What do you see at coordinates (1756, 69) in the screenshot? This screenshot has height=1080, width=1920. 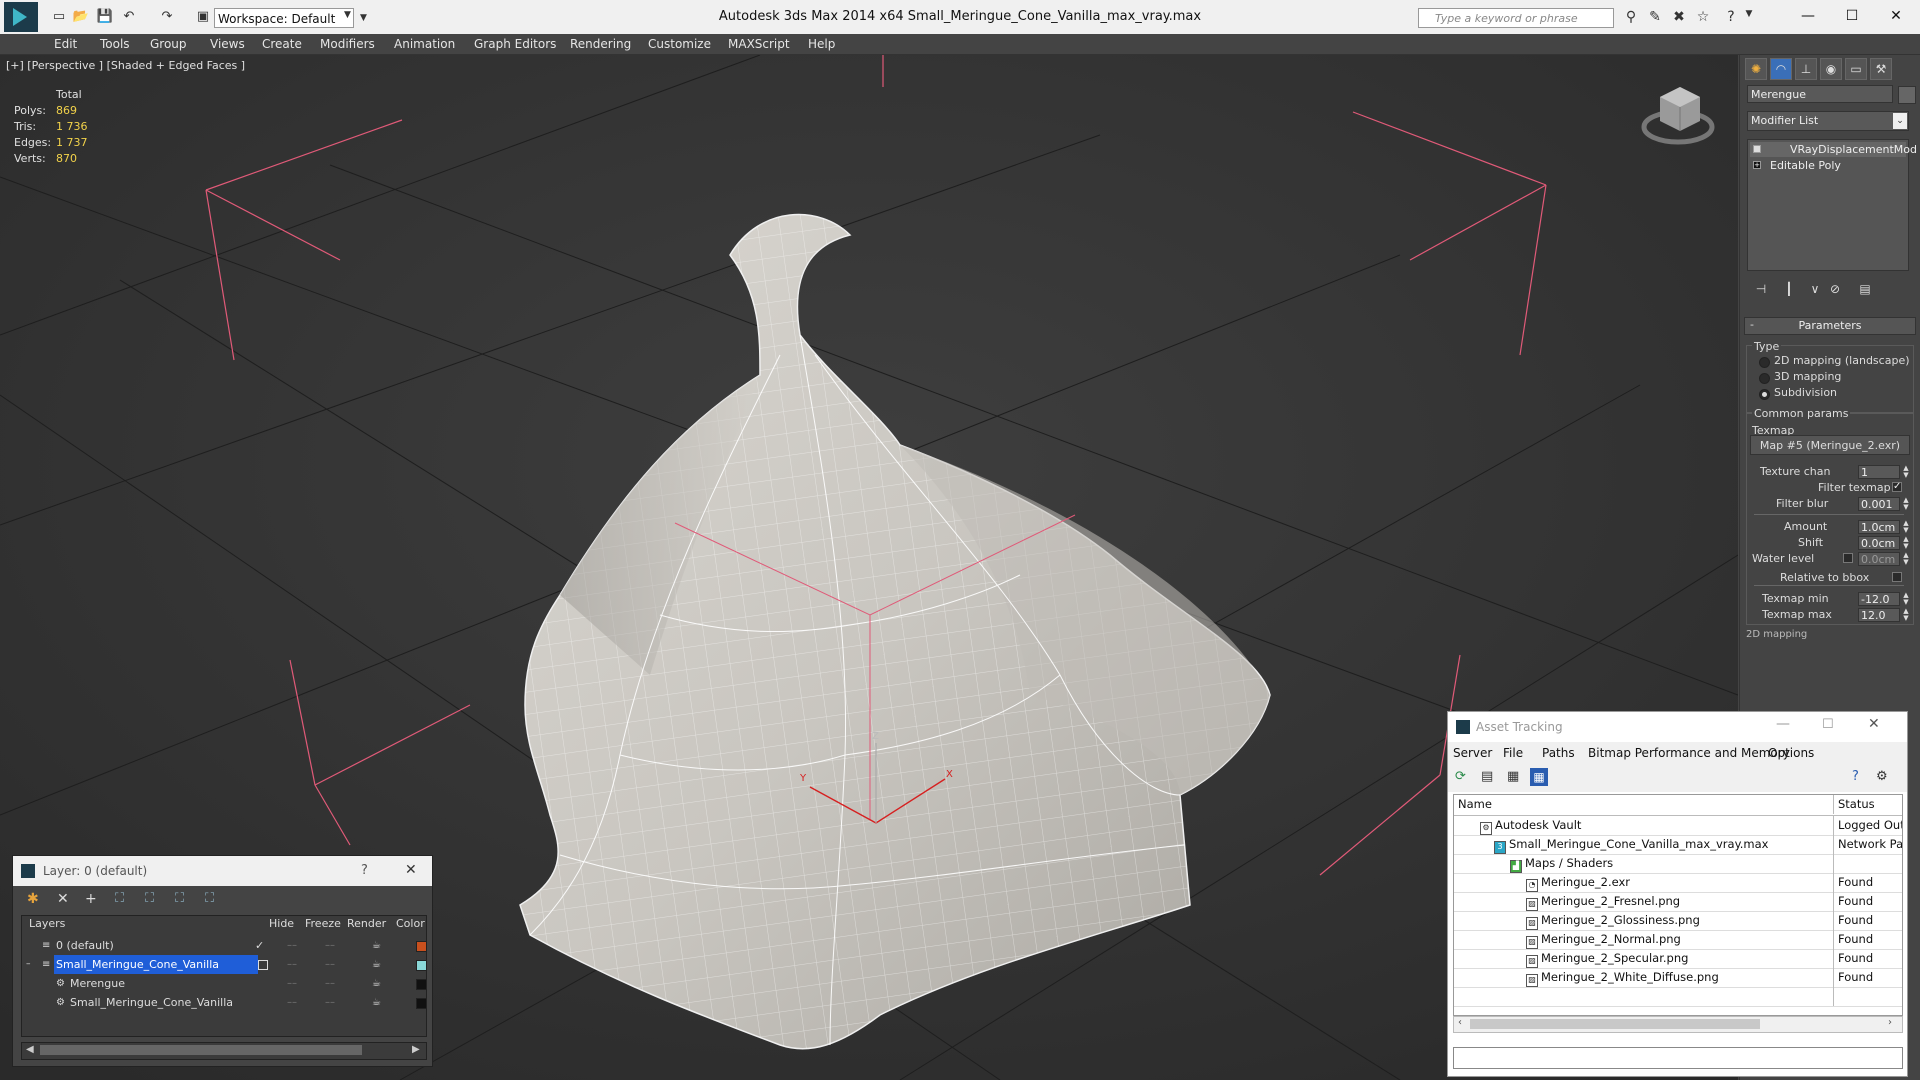 I see `create-tab-icon: ✺` at bounding box center [1756, 69].